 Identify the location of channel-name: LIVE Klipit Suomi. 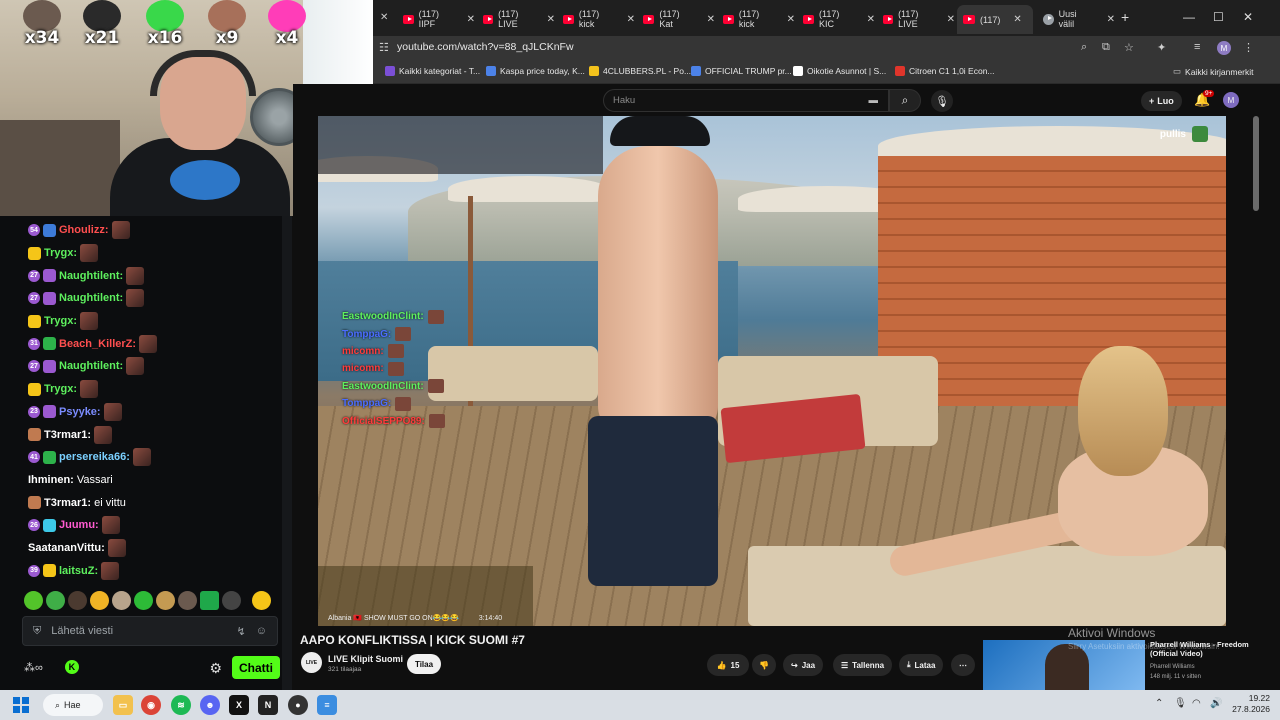
(365, 659).